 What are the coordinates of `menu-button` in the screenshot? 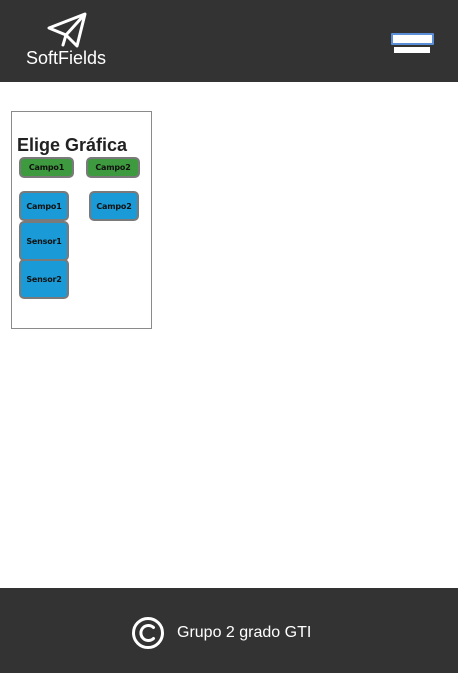 It's located at (412, 44).